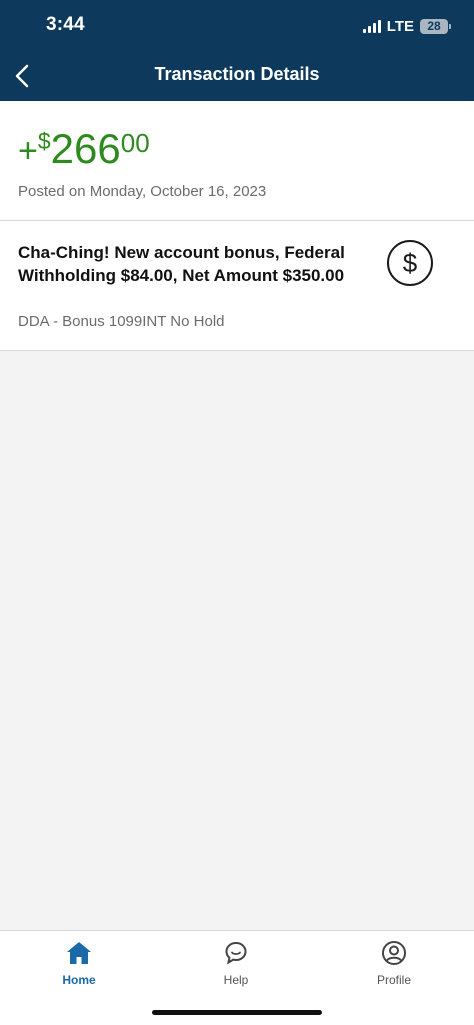  I want to click on home-icon, so click(79, 953).